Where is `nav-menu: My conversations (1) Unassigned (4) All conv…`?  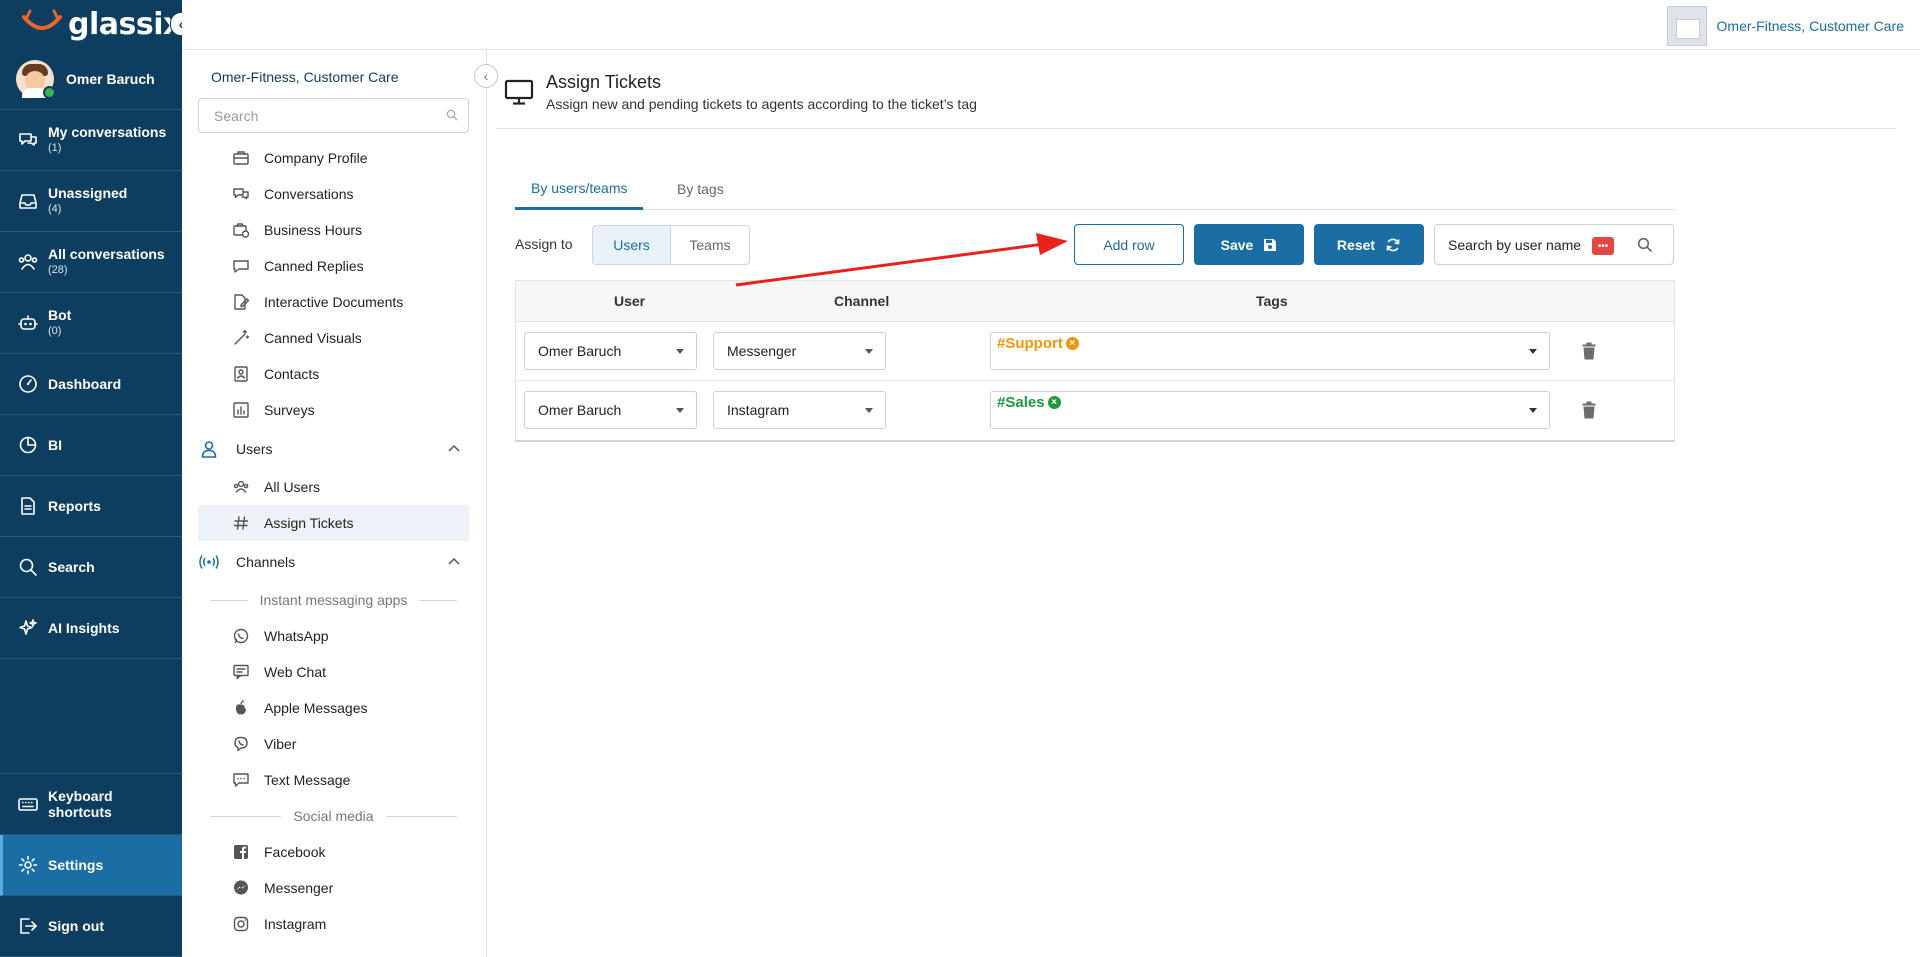
nav-menu: My conversations (1) Unassigned (4) All conv… is located at coordinates (91, 384).